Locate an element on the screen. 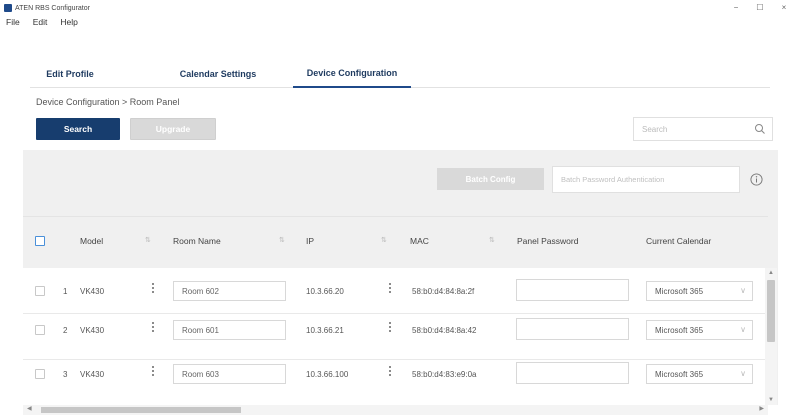  room-name-field: Room 603 is located at coordinates (229, 374).